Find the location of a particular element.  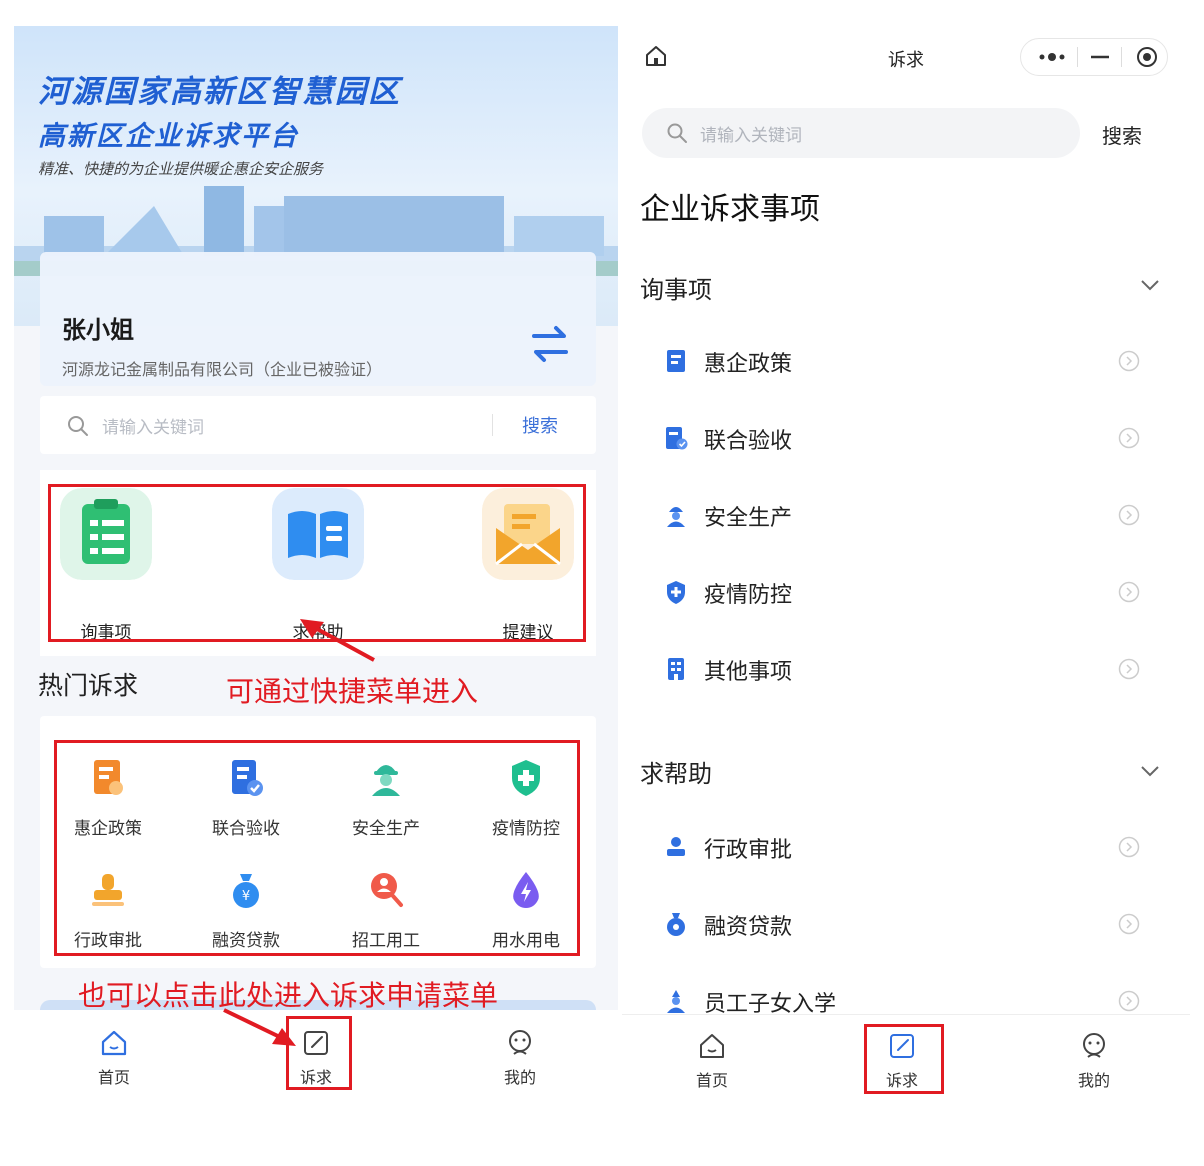

list-item: 安全生产 is located at coordinates (906, 516).